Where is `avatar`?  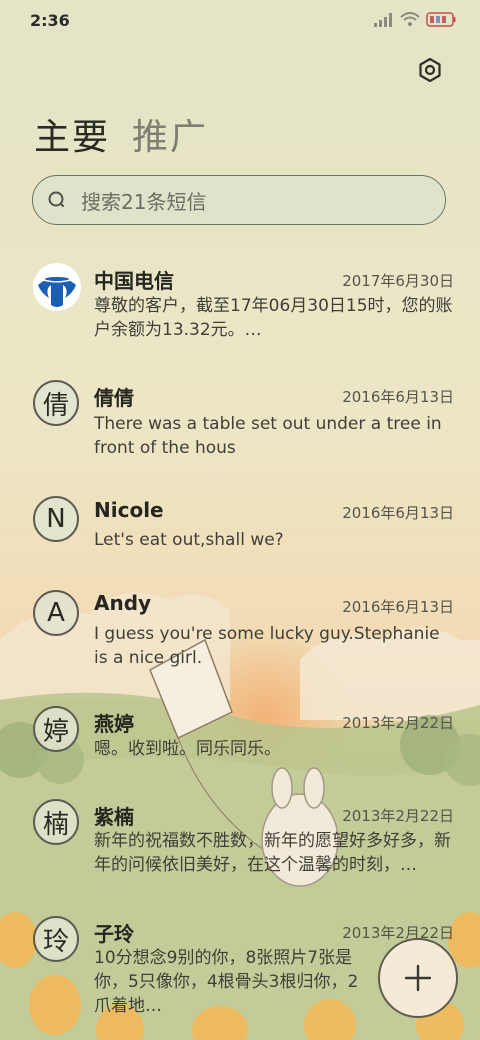
avatar is located at coordinates (57, 287).